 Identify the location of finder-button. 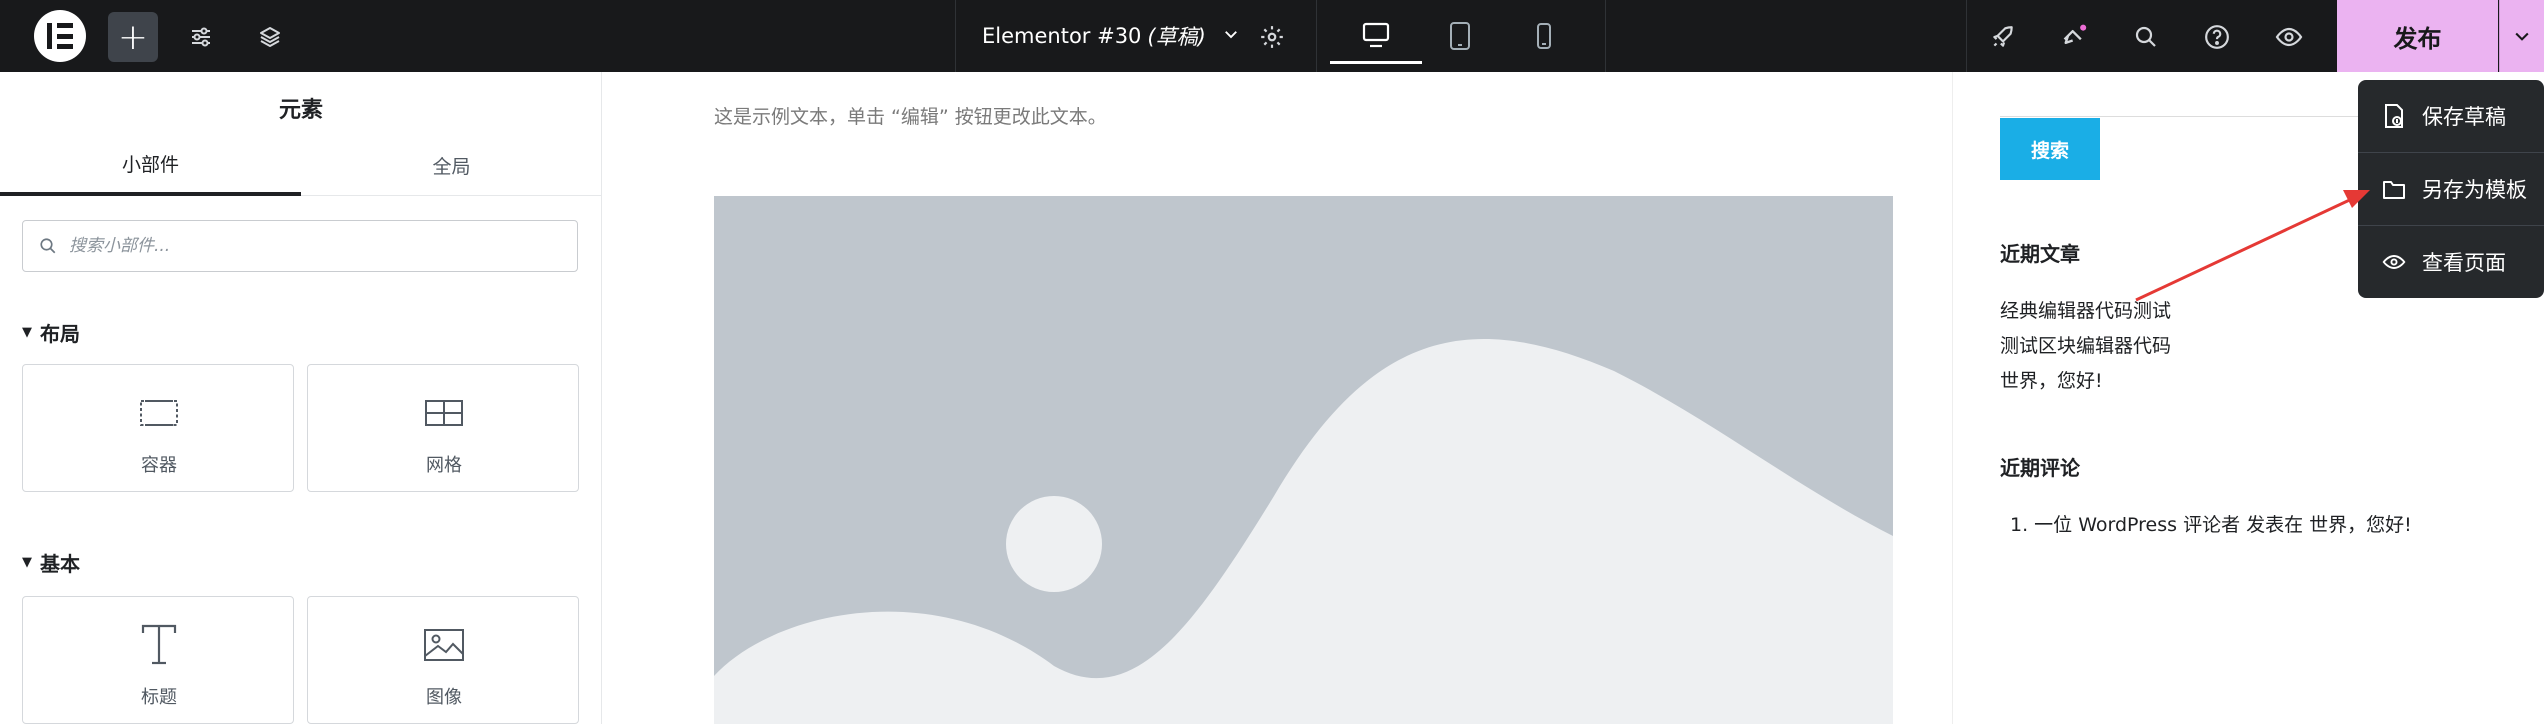
(2146, 37).